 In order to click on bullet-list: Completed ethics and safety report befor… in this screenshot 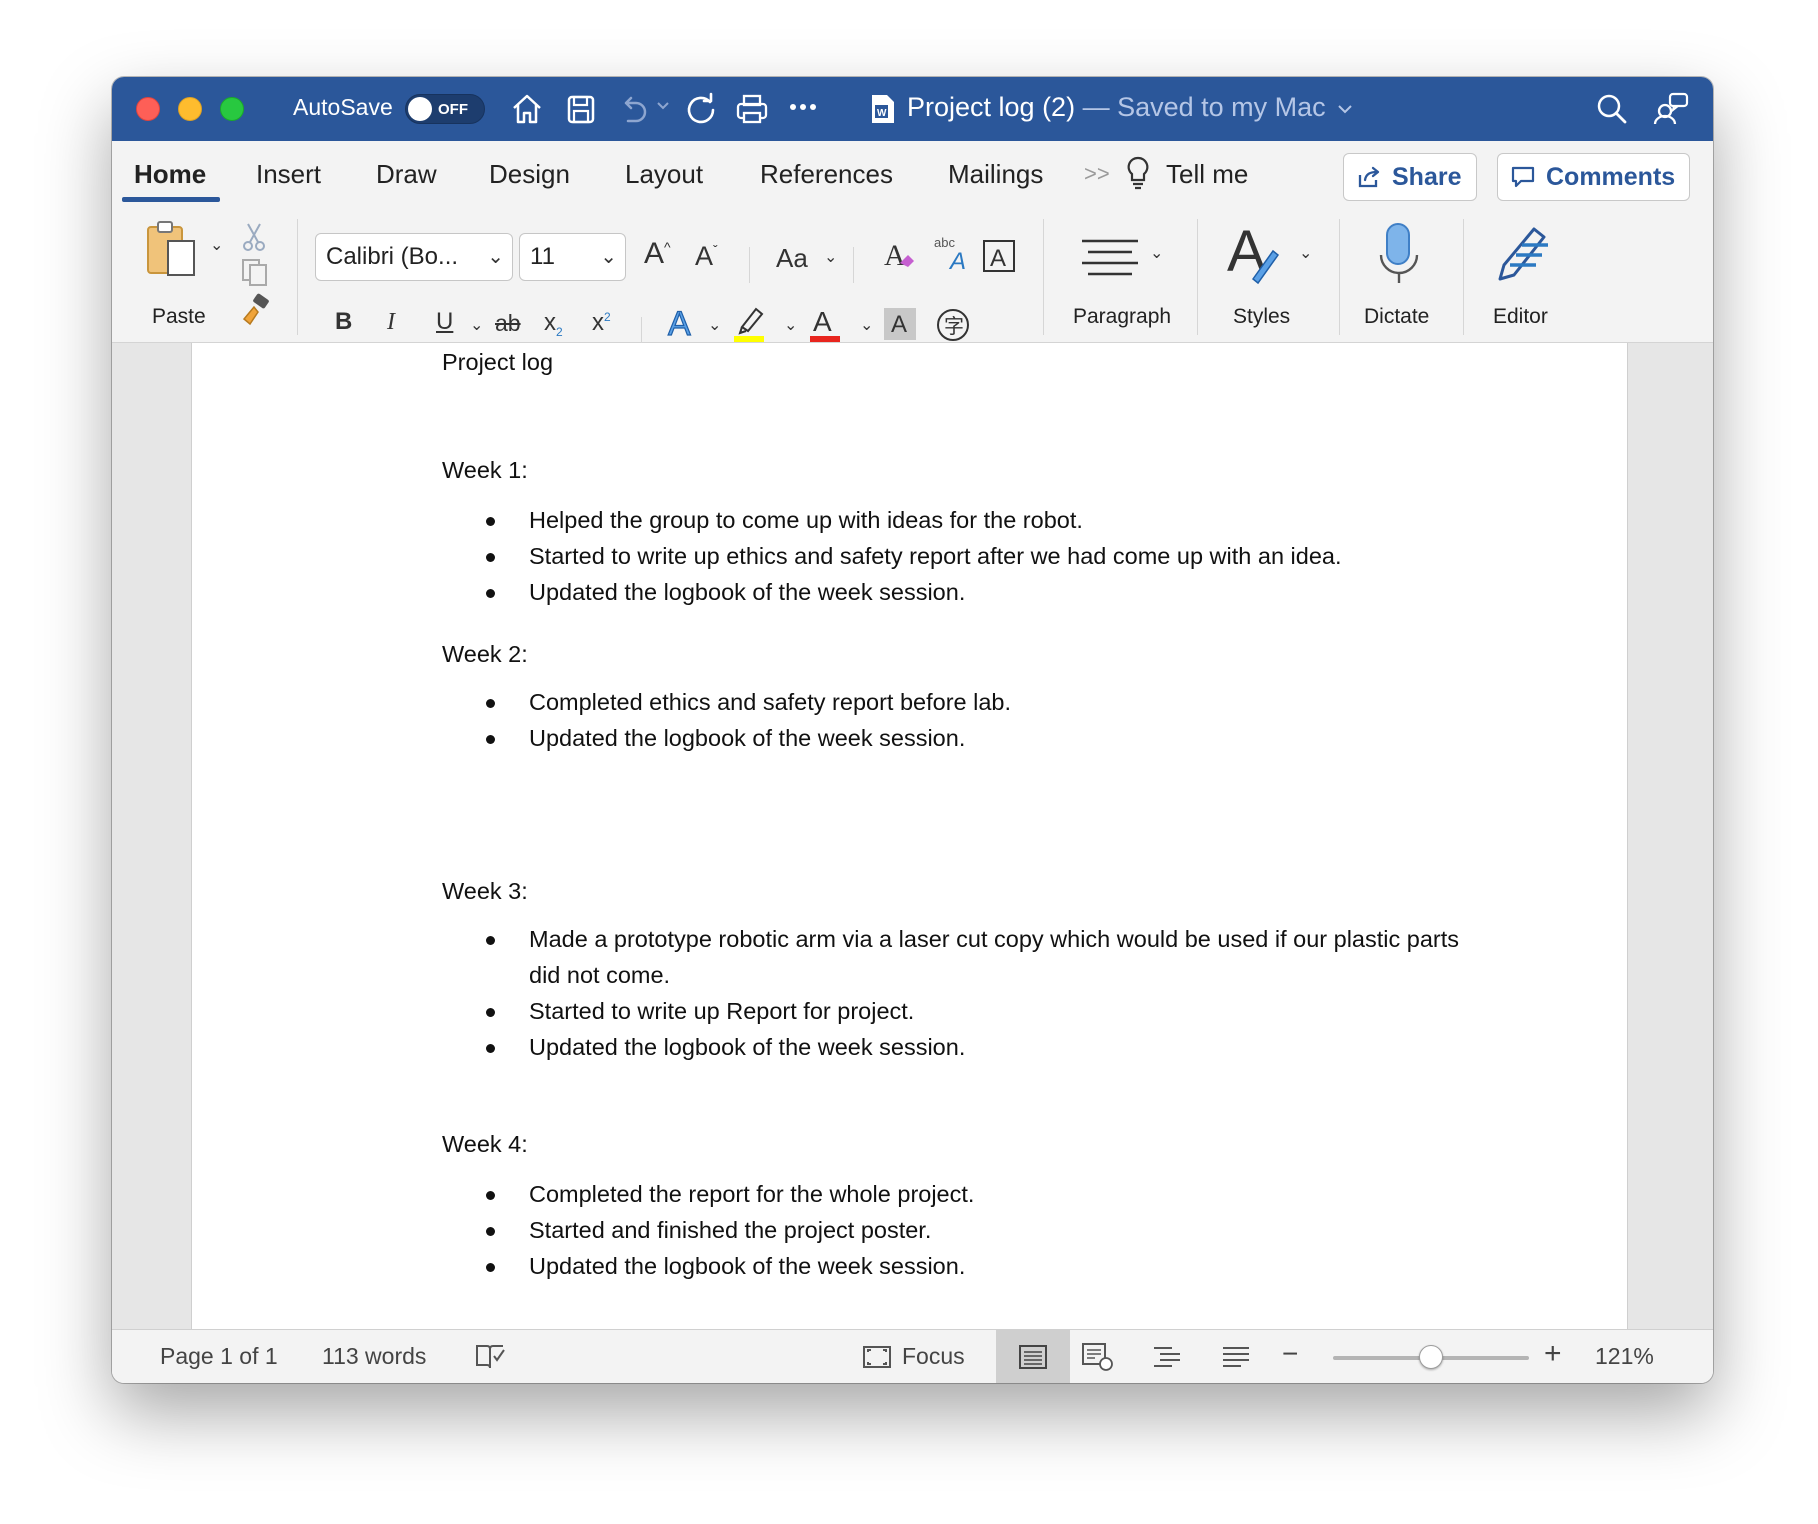, I will do `click(726, 720)`.